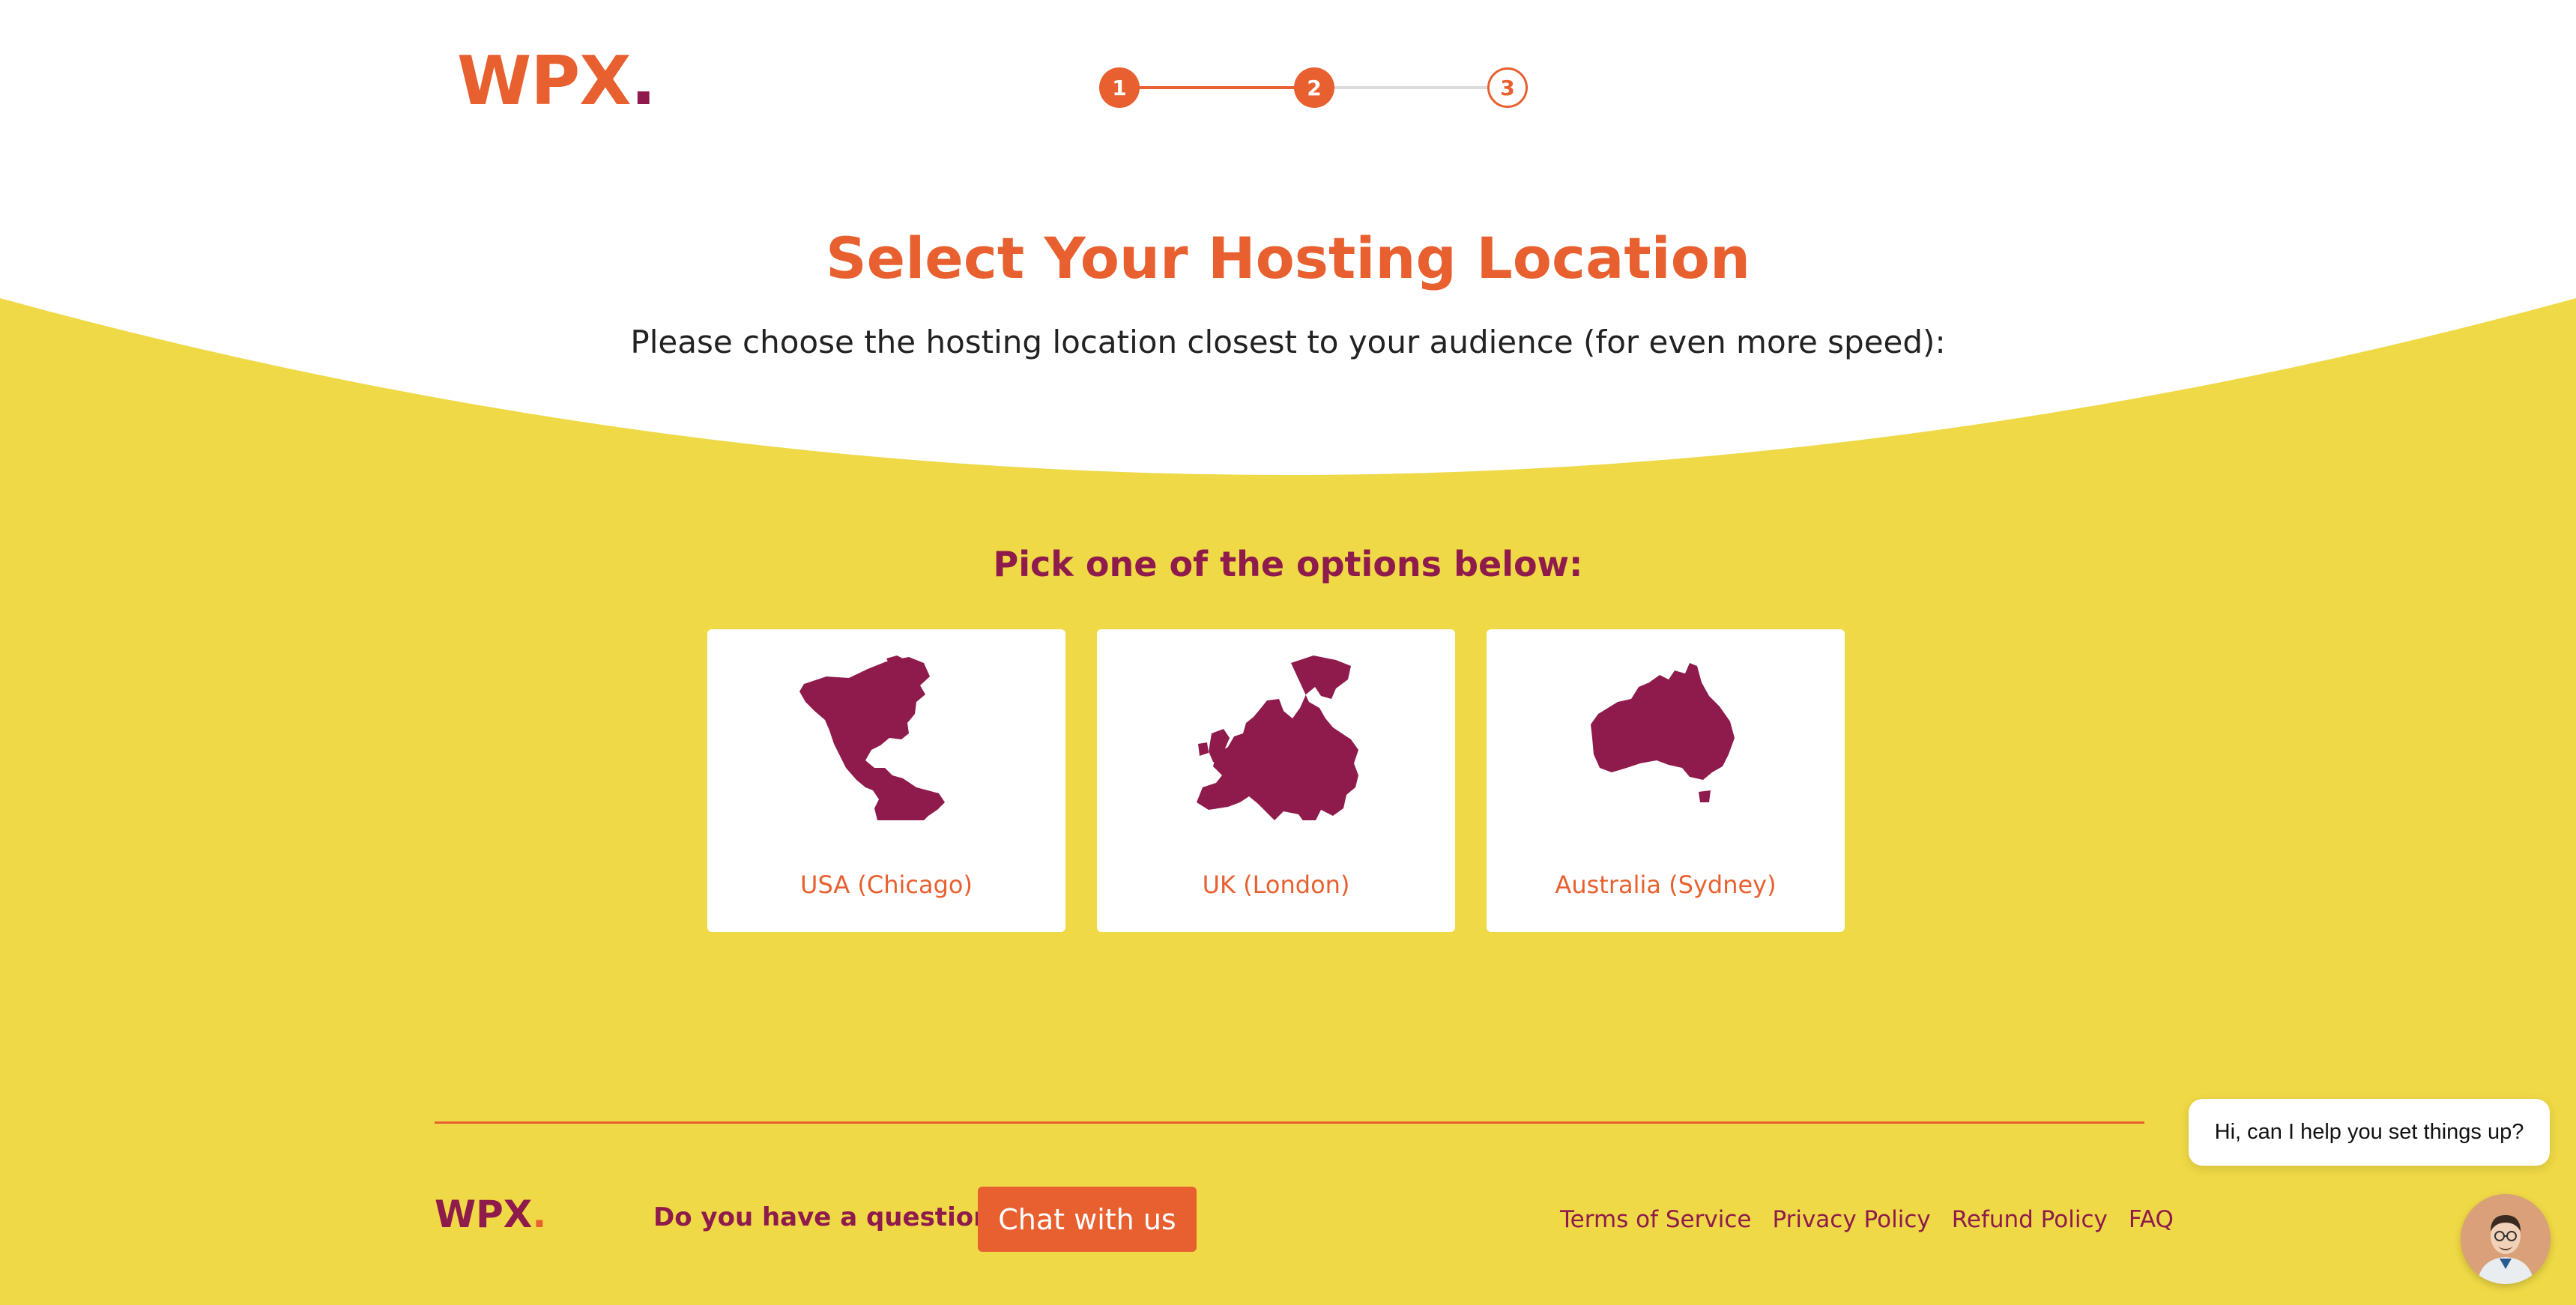  What do you see at coordinates (1655, 1219) in the screenshot?
I see `footer-link-terms: Terms of Service` at bounding box center [1655, 1219].